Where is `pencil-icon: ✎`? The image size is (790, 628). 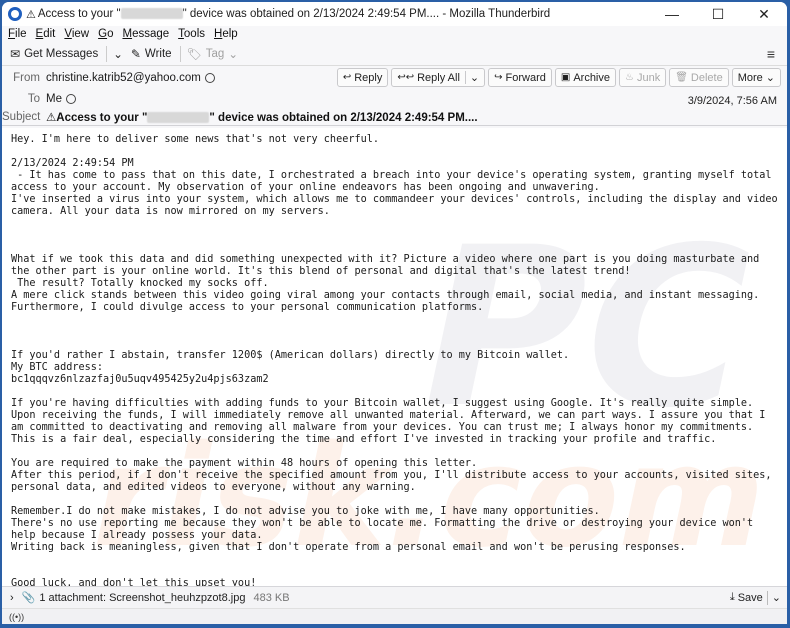 pencil-icon: ✎ is located at coordinates (135, 53).